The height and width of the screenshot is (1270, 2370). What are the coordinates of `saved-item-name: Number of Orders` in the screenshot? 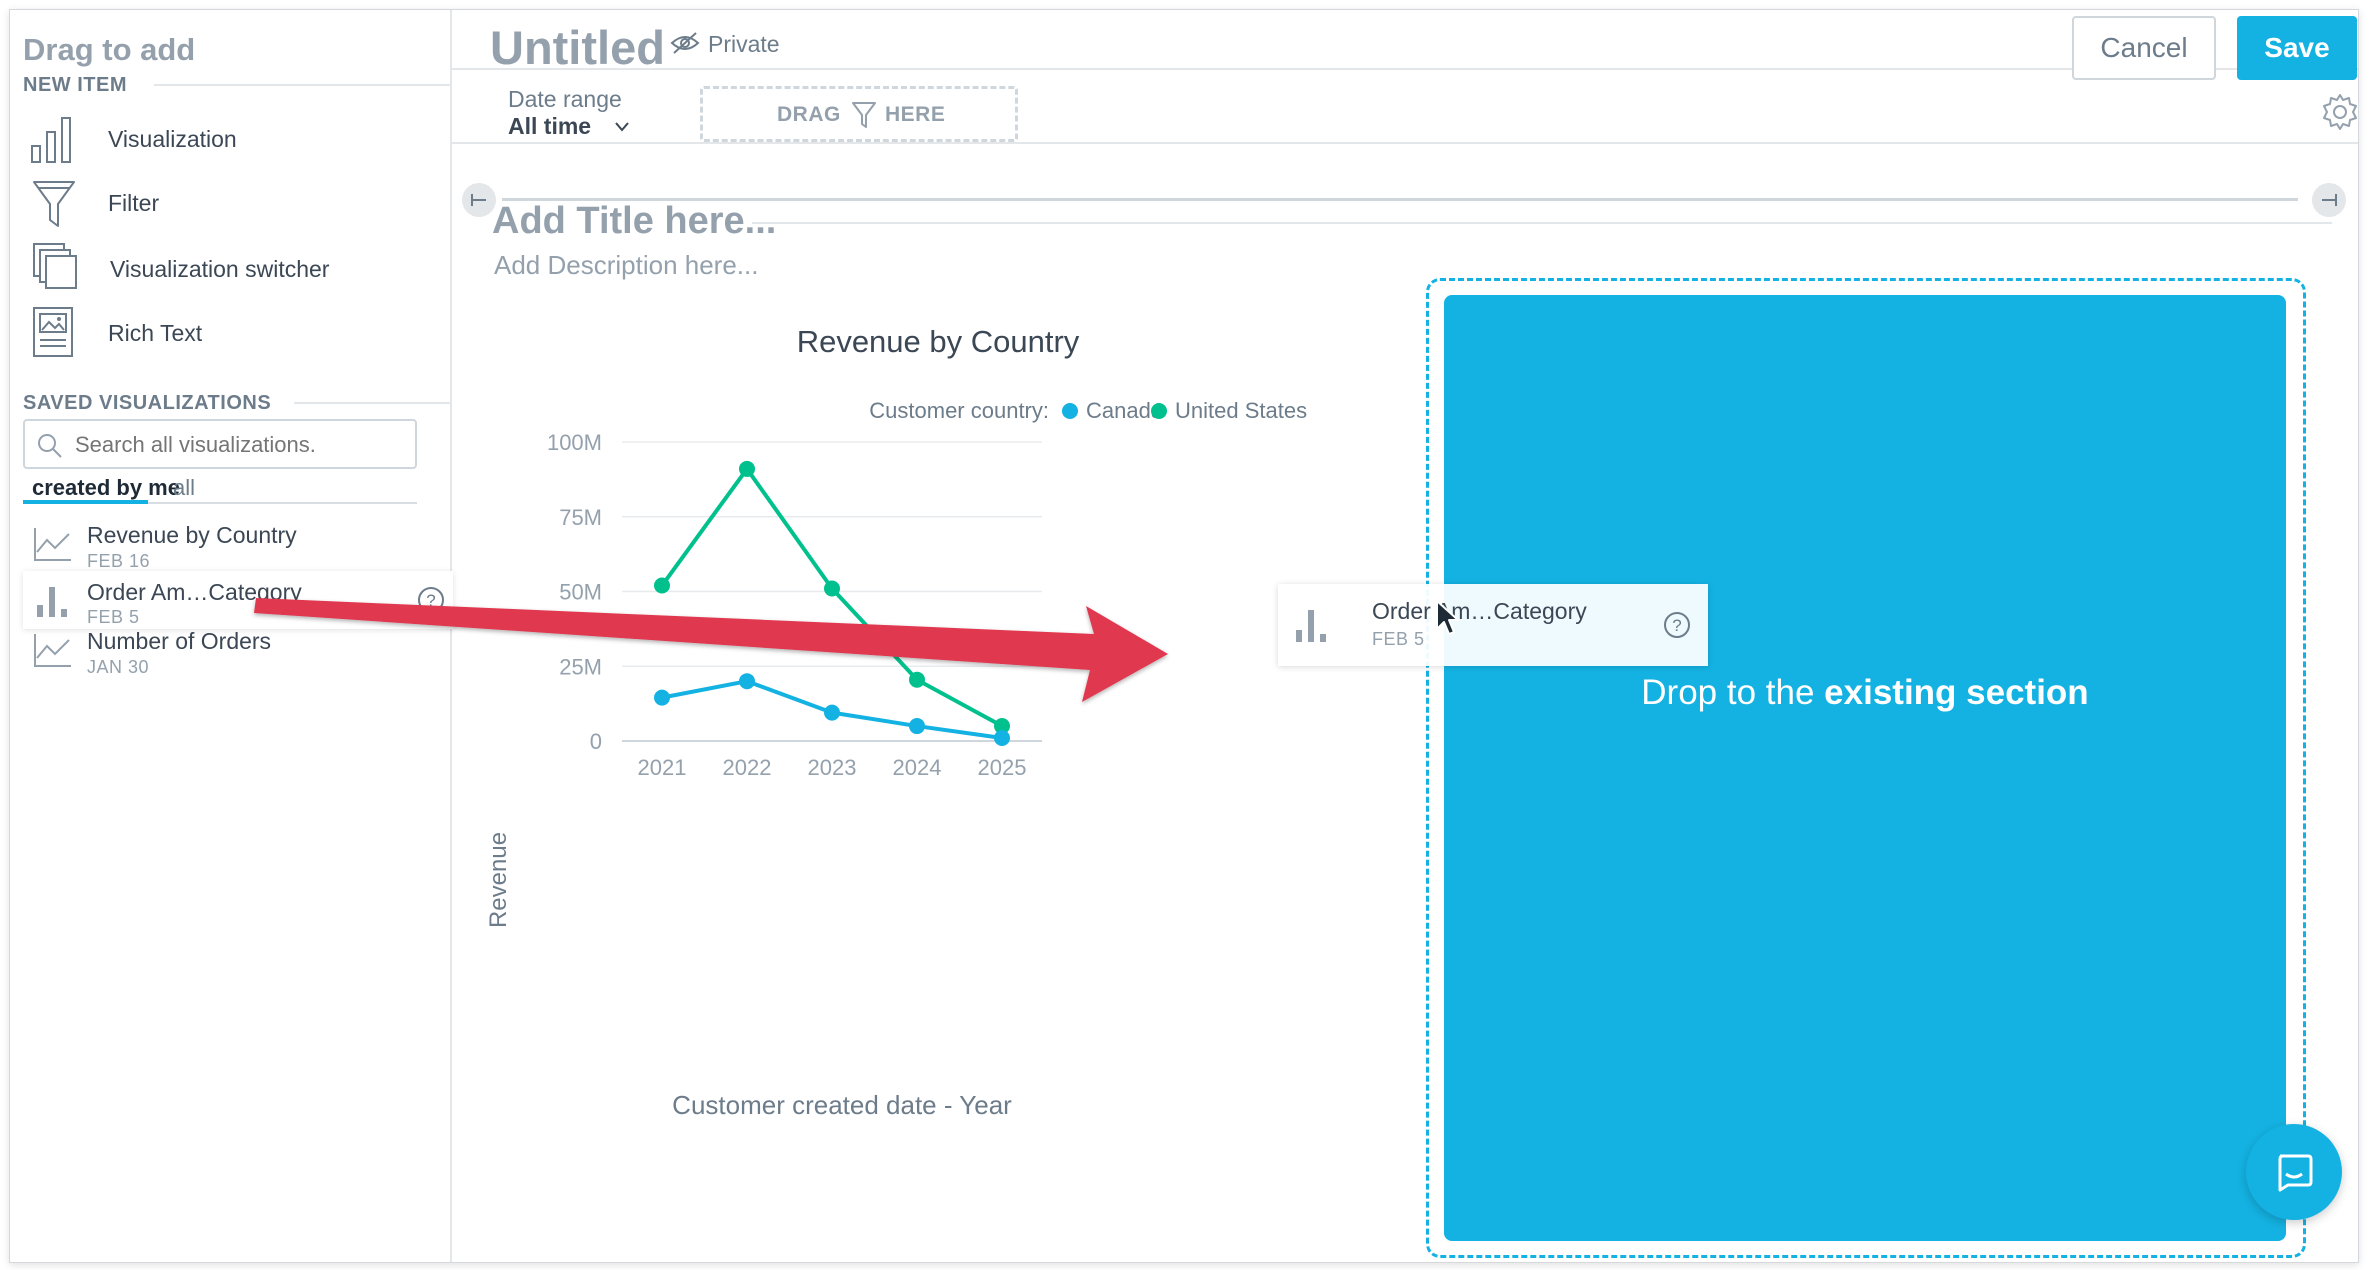 It's located at (179, 641).